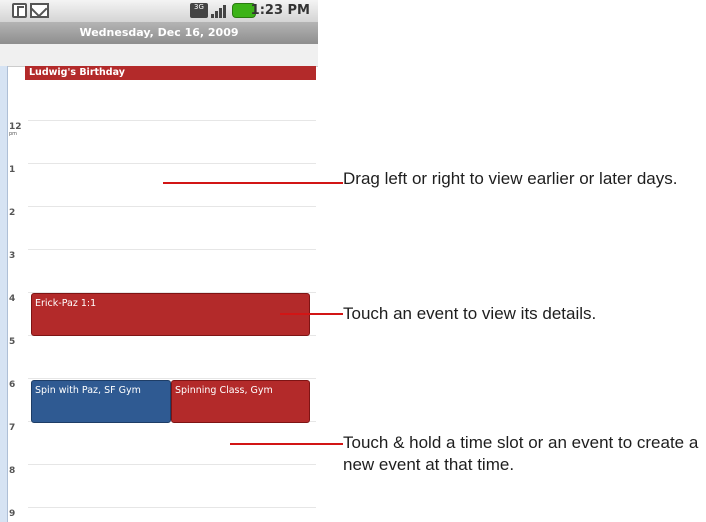 This screenshot has height=522, width=706. I want to click on signal-icon, so click(220, 10).